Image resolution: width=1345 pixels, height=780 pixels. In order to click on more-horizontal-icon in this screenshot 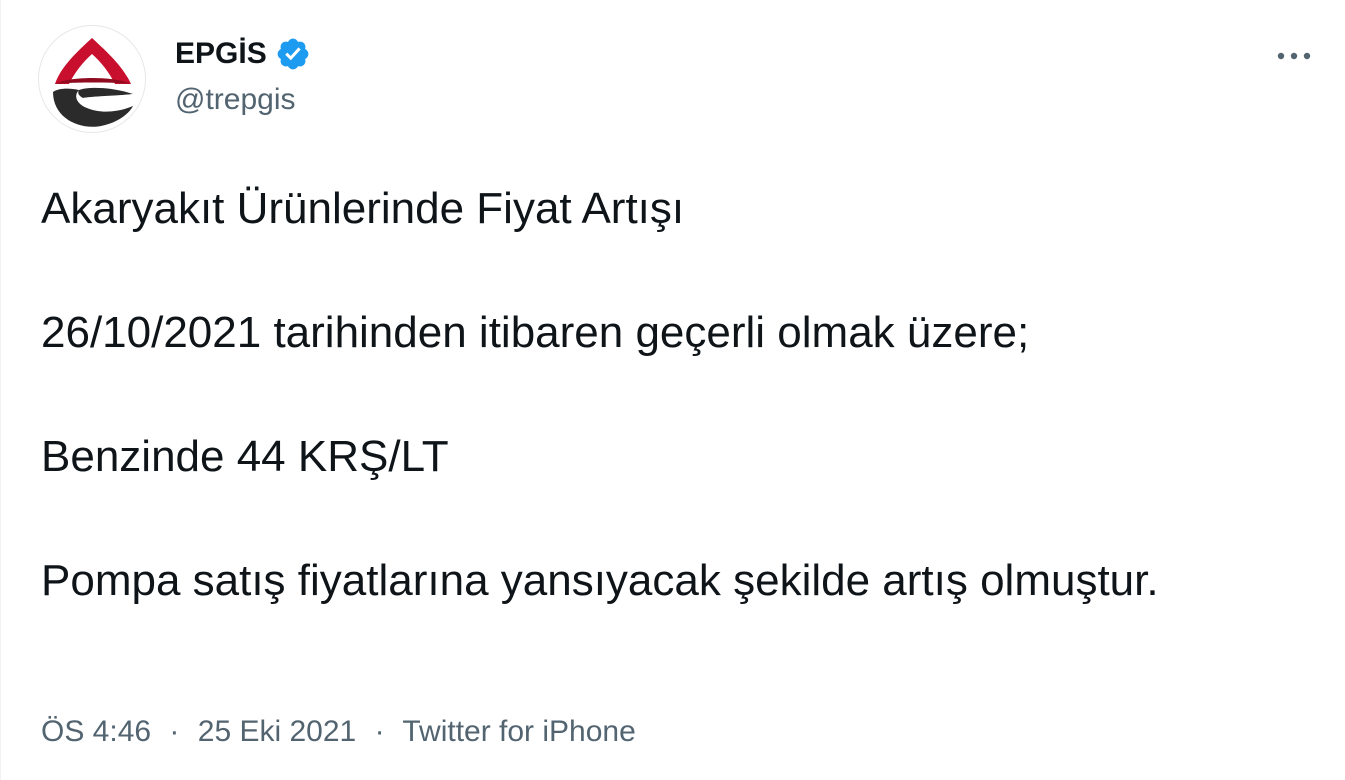, I will do `click(1294, 56)`.